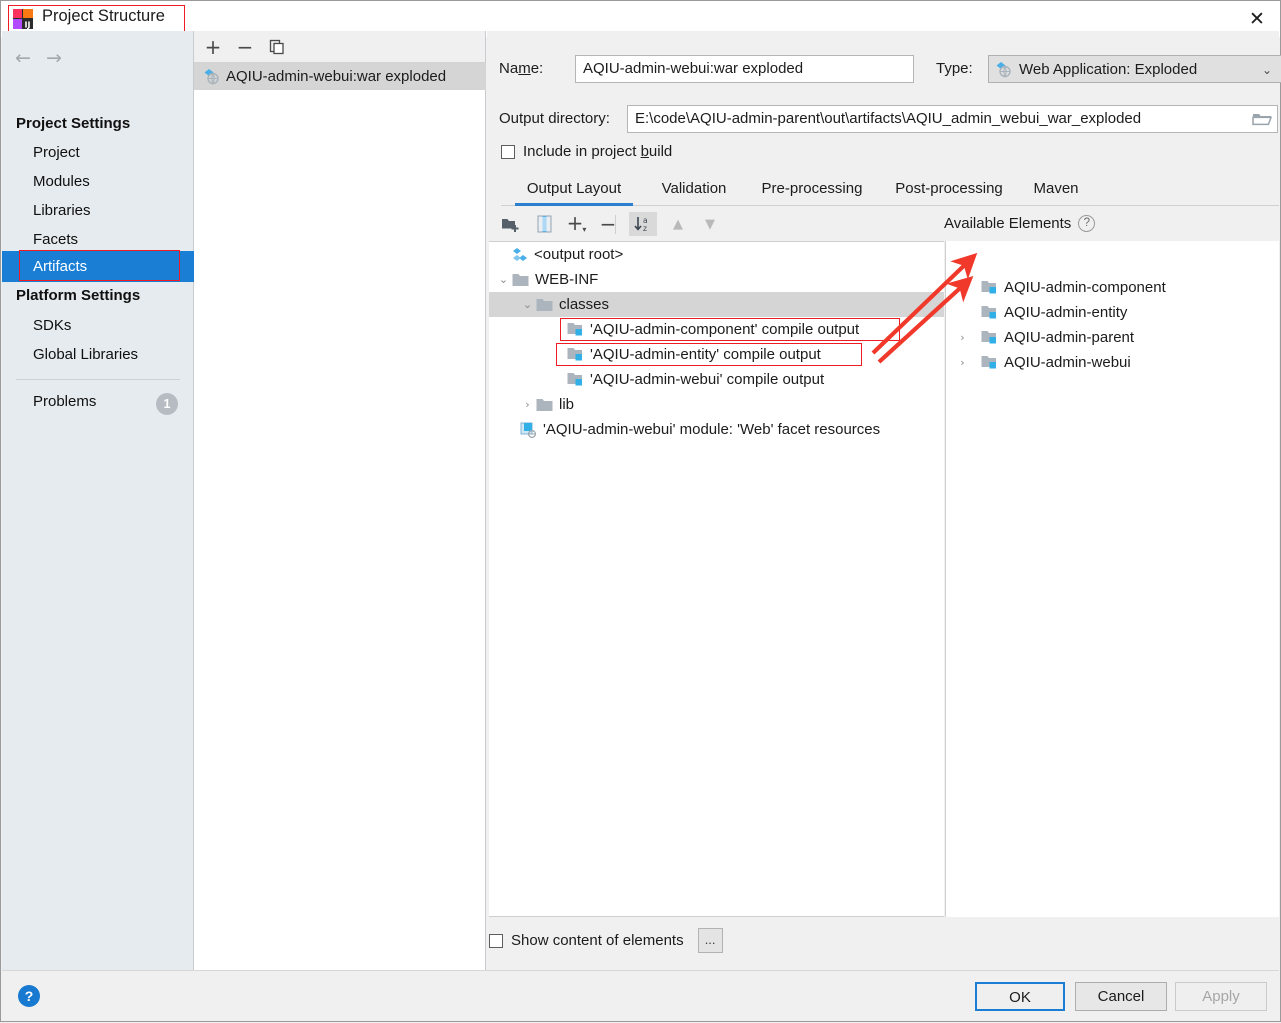 The width and height of the screenshot is (1281, 1023). I want to click on sidebar-item-sdks: SDKs, so click(98, 325).